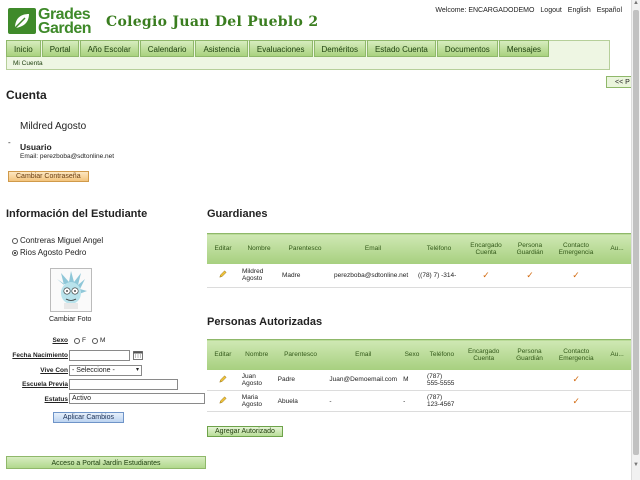 This screenshot has height=480, width=640. What do you see at coordinates (256, 401) in the screenshot?
I see `authorized-name: Maria Agosto` at bounding box center [256, 401].